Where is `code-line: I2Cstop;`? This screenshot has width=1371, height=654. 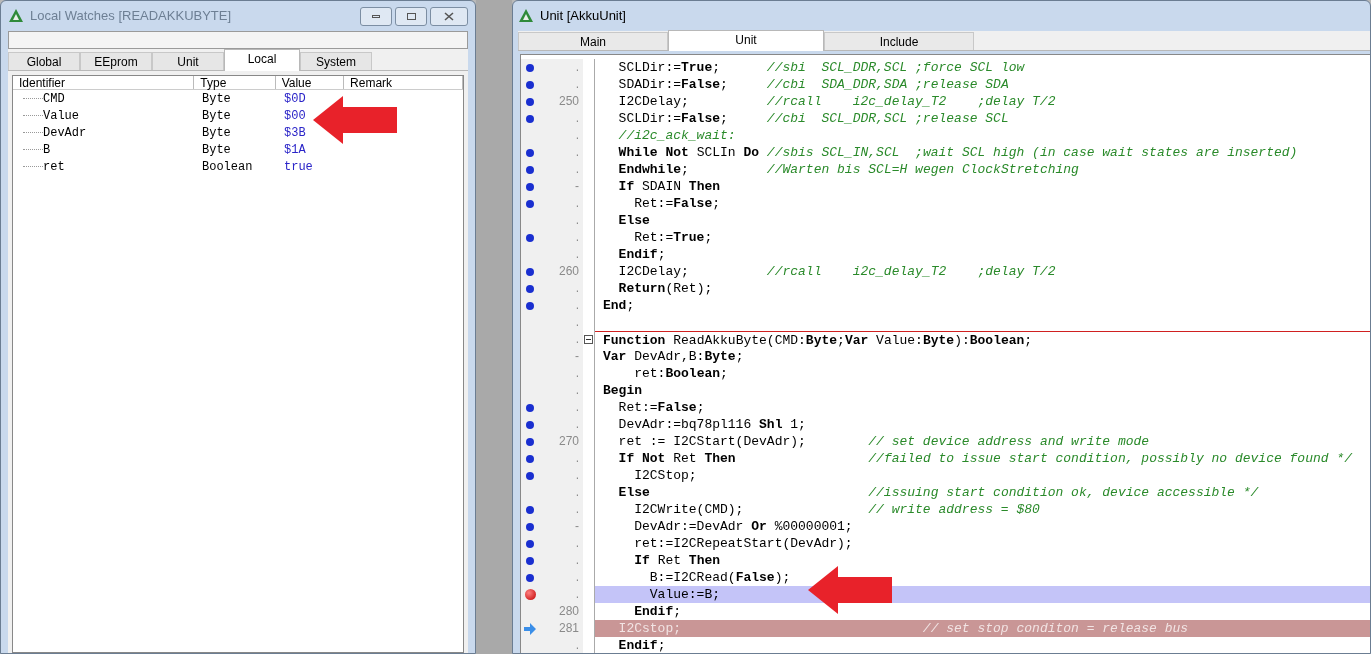 code-line: I2Cstop; is located at coordinates (649, 628).